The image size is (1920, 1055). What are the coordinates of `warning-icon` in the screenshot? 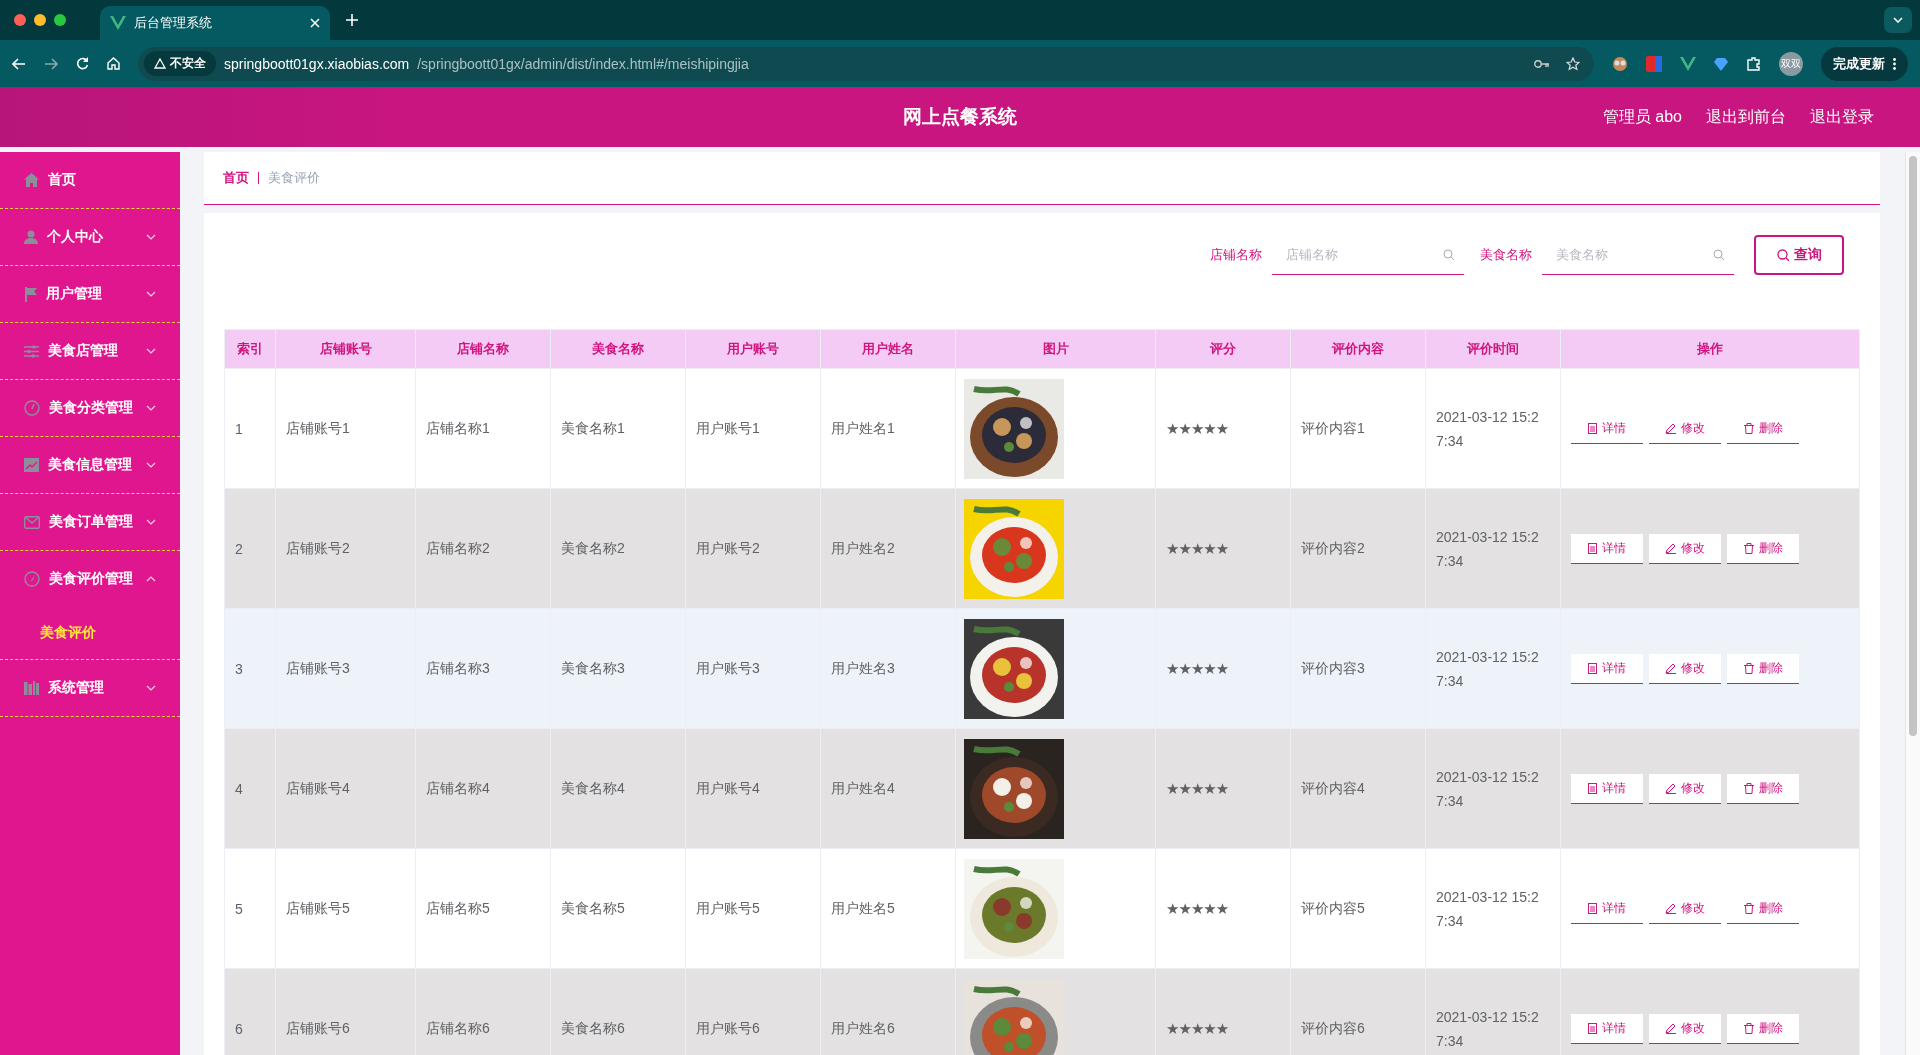 It's located at (160, 63).